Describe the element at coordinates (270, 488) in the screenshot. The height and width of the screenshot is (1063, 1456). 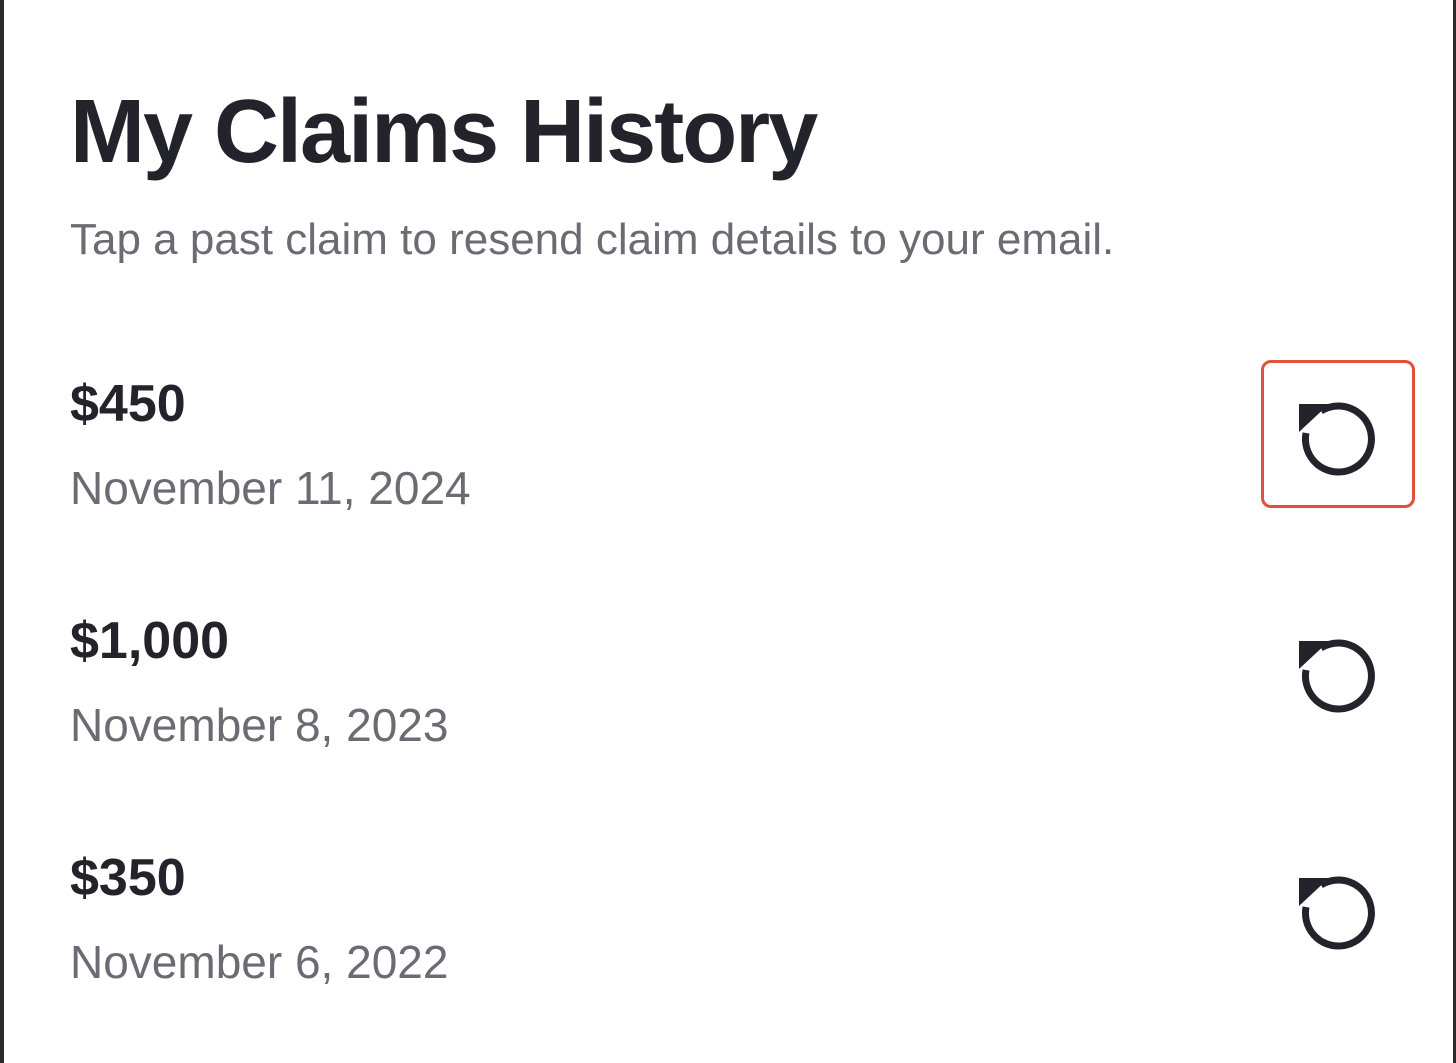
I see `claim-date: November 11, 2024` at that location.